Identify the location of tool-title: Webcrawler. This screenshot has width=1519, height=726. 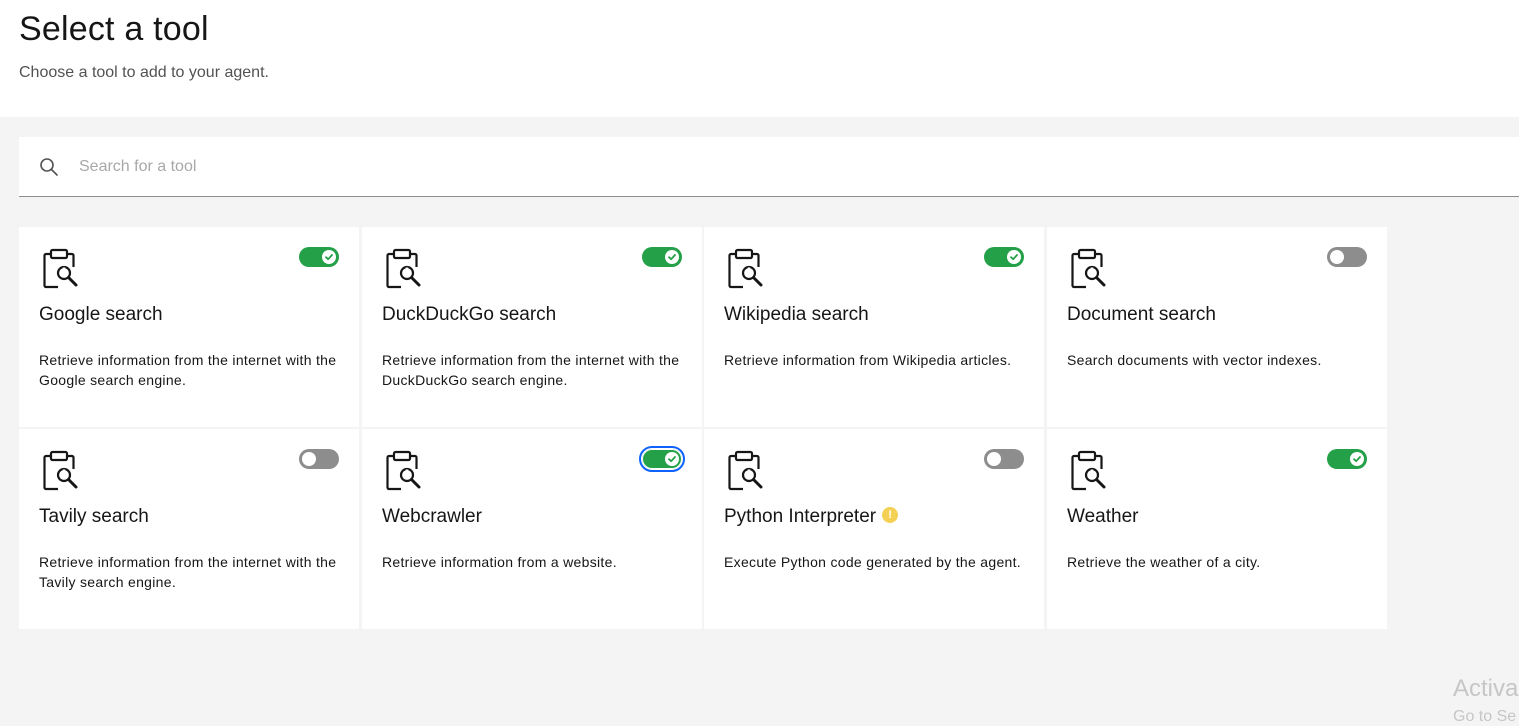
(432, 517).